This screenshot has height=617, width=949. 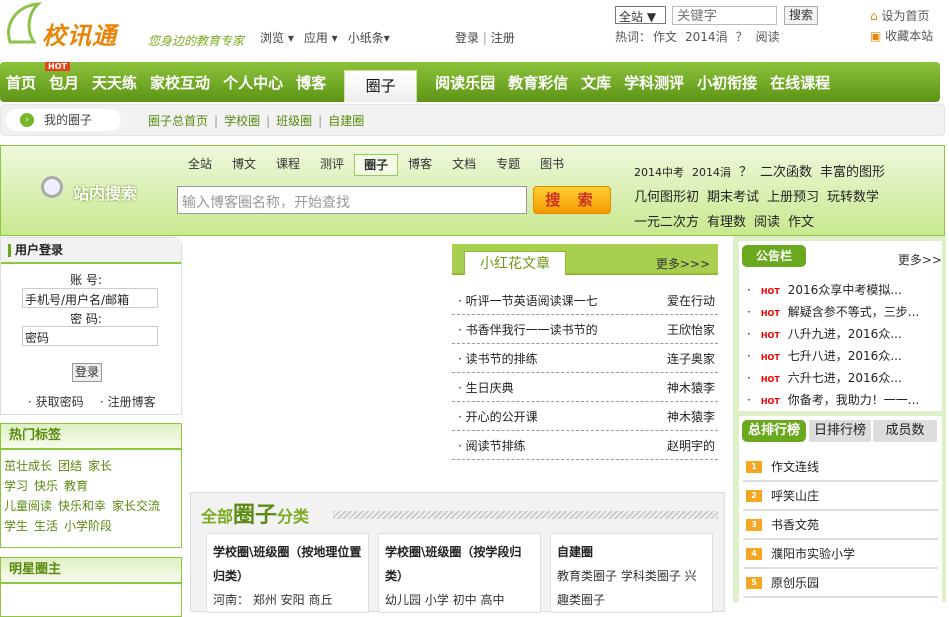 What do you see at coordinates (196, 41) in the screenshot?
I see `slogan: 您身边的教育专家` at bounding box center [196, 41].